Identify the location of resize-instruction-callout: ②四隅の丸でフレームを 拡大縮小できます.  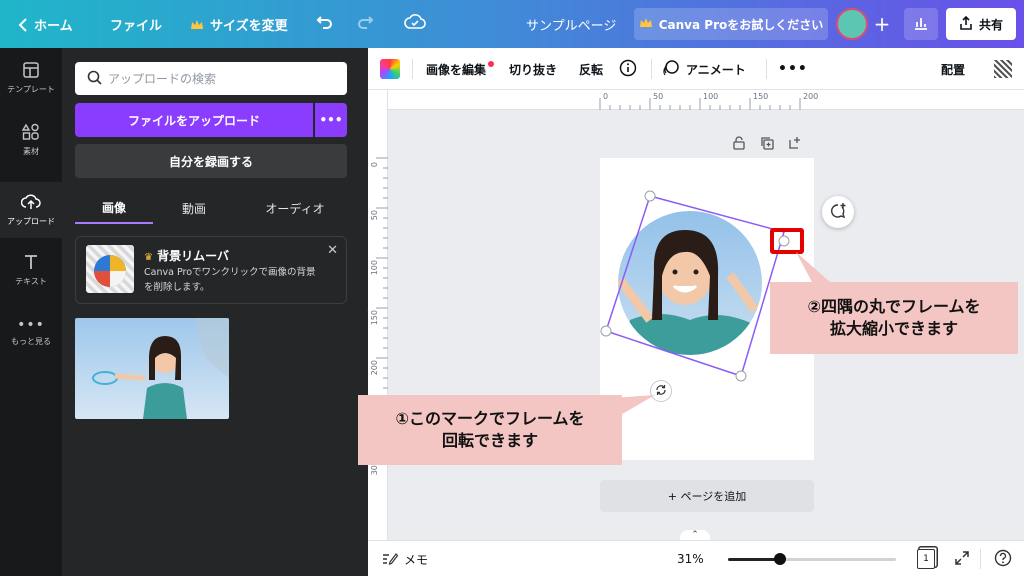
(894, 318).